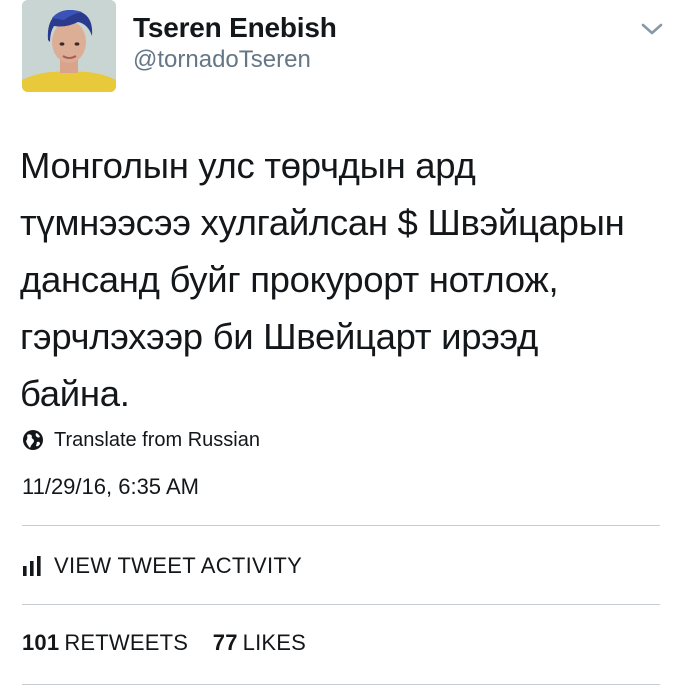 The height and width of the screenshot is (700, 683). I want to click on tweet-text-line: дансанд буйг прокурорт нотлож,, so click(289, 279).